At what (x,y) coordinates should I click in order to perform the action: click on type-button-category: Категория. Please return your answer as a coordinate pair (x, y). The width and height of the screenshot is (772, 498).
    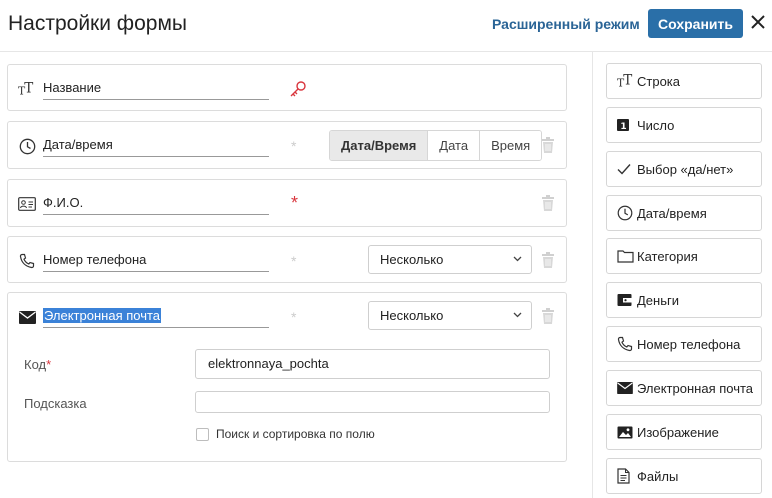
    Looking at the image, I should click on (684, 256).